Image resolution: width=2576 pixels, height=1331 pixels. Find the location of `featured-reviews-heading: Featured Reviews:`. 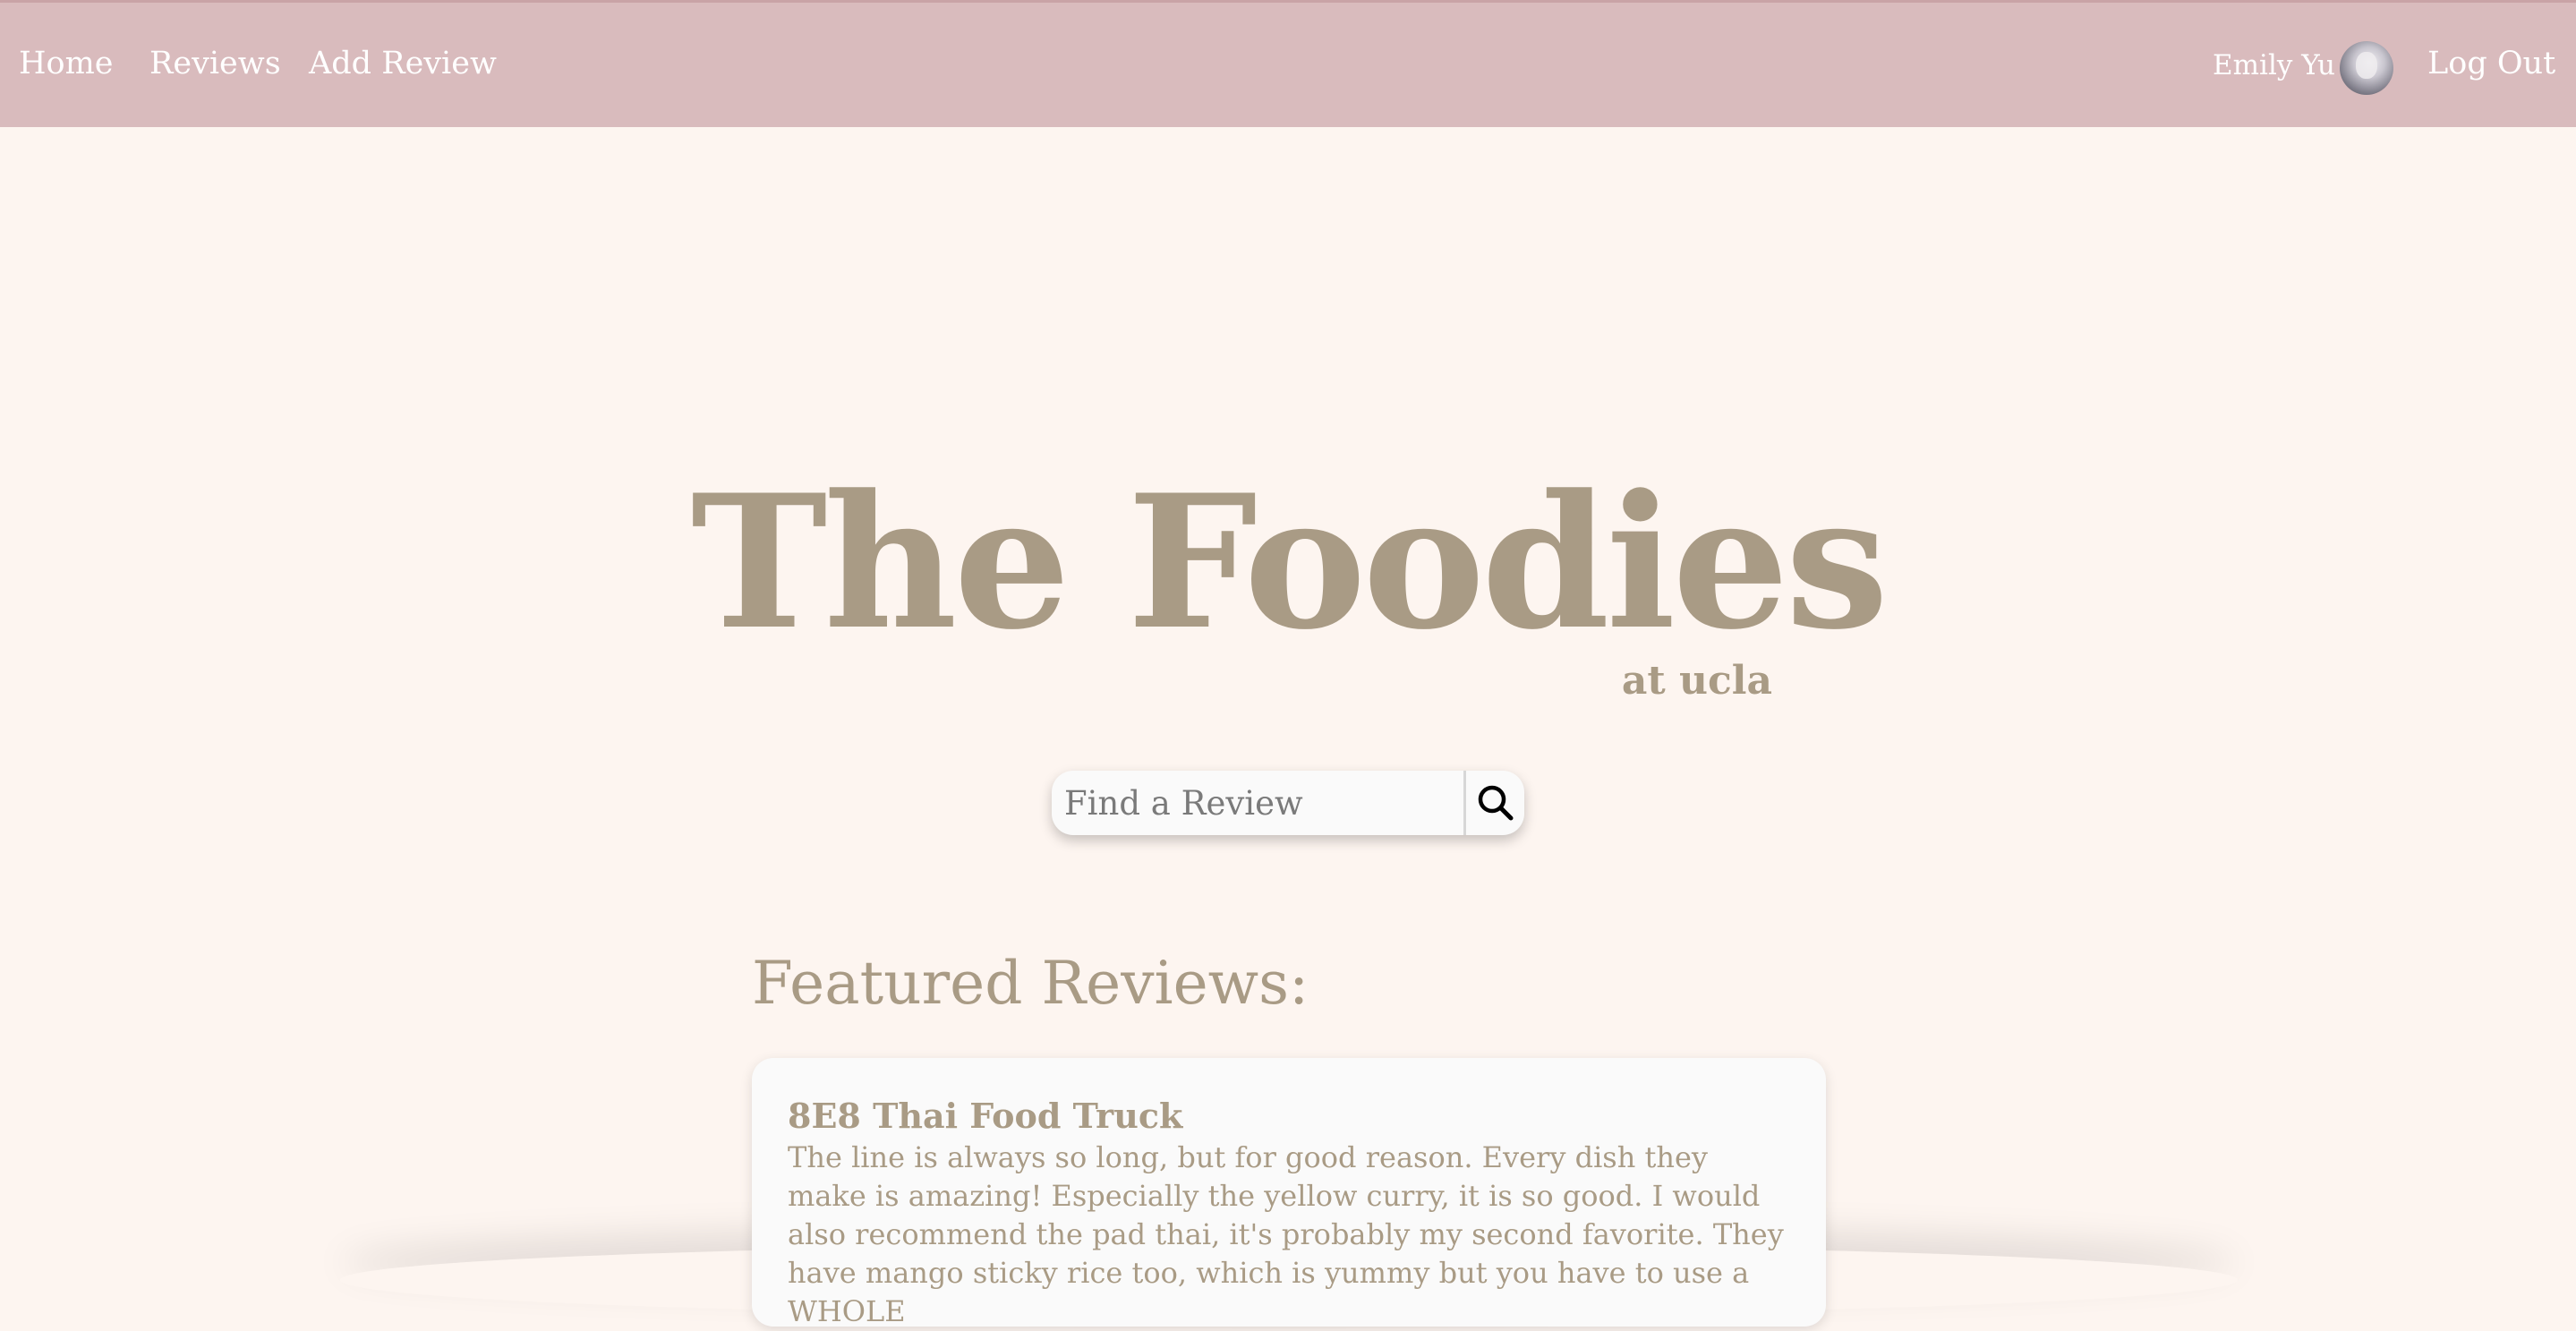

featured-reviews-heading: Featured Reviews: is located at coordinates (1030, 983).